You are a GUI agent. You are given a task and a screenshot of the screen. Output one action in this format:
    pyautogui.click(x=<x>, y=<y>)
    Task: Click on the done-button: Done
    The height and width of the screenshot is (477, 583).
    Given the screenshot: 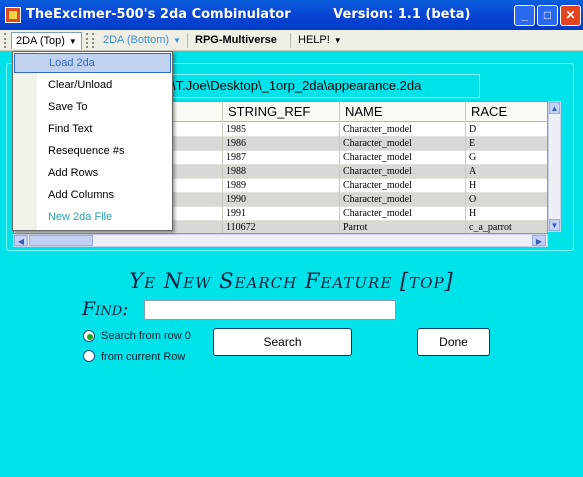 What is the action you would take?
    pyautogui.click(x=453, y=342)
    